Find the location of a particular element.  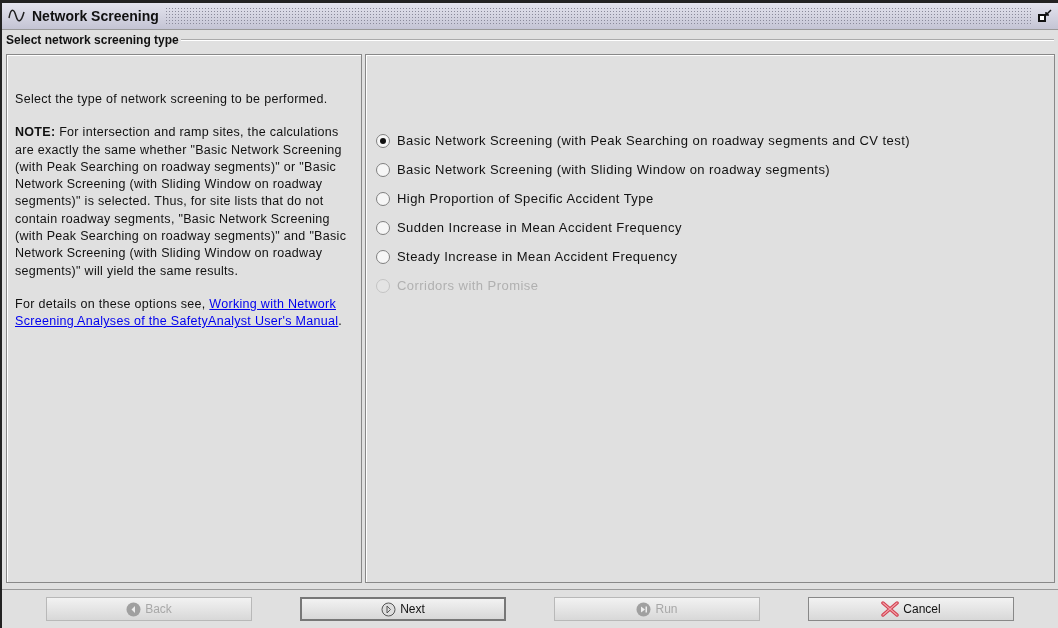

section-title: Select network screening type is located at coordinates (92, 40).